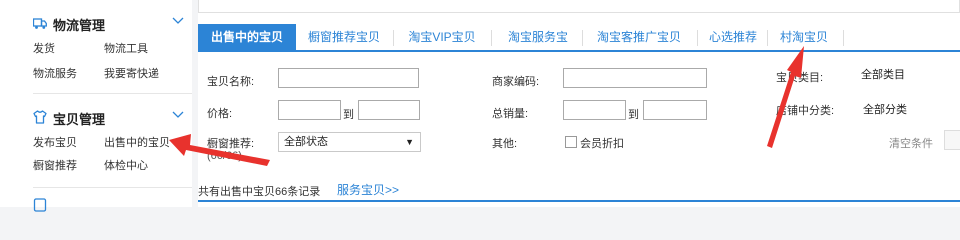 This screenshot has width=960, height=240. What do you see at coordinates (344, 37) in the screenshot?
I see `tab-window-recommend: 橱窗推荐宝贝` at bounding box center [344, 37].